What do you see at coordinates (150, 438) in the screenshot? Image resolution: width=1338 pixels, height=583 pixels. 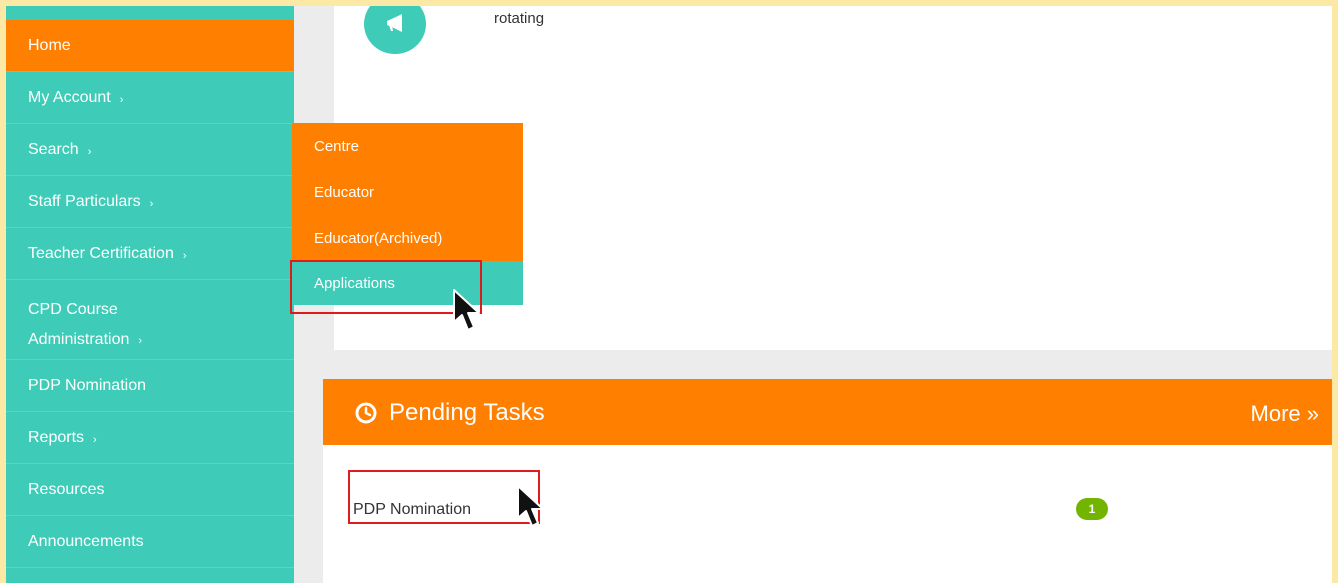 I see `sidebar-item-reports: Reports ›` at bounding box center [150, 438].